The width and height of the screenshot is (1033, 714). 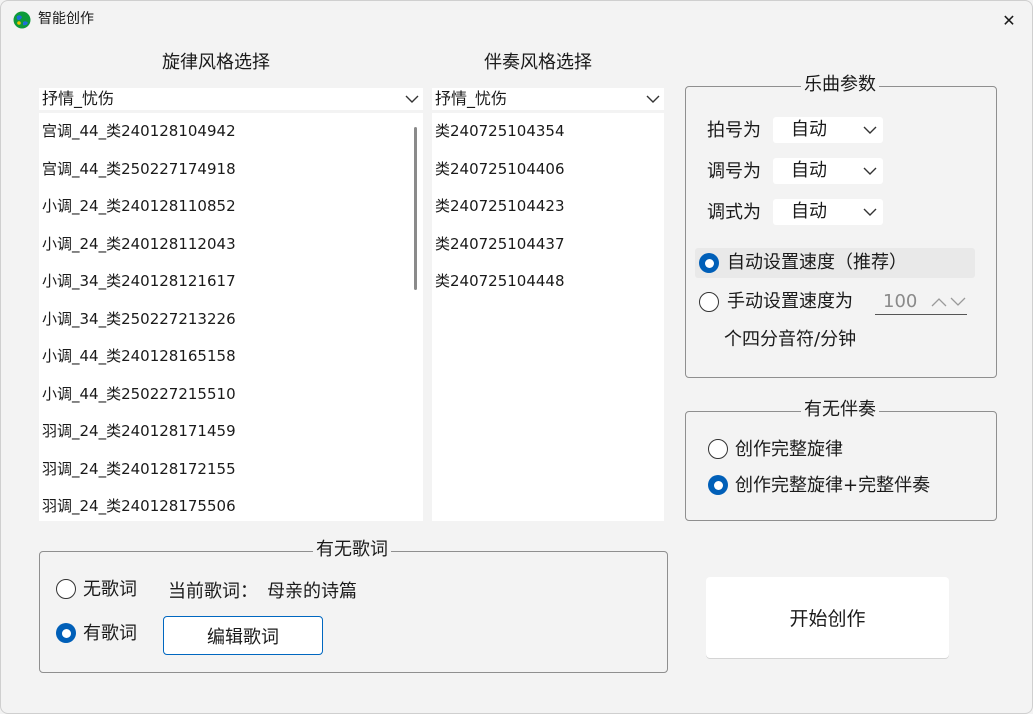 I want to click on close-icon: ✕, so click(x=1009, y=20).